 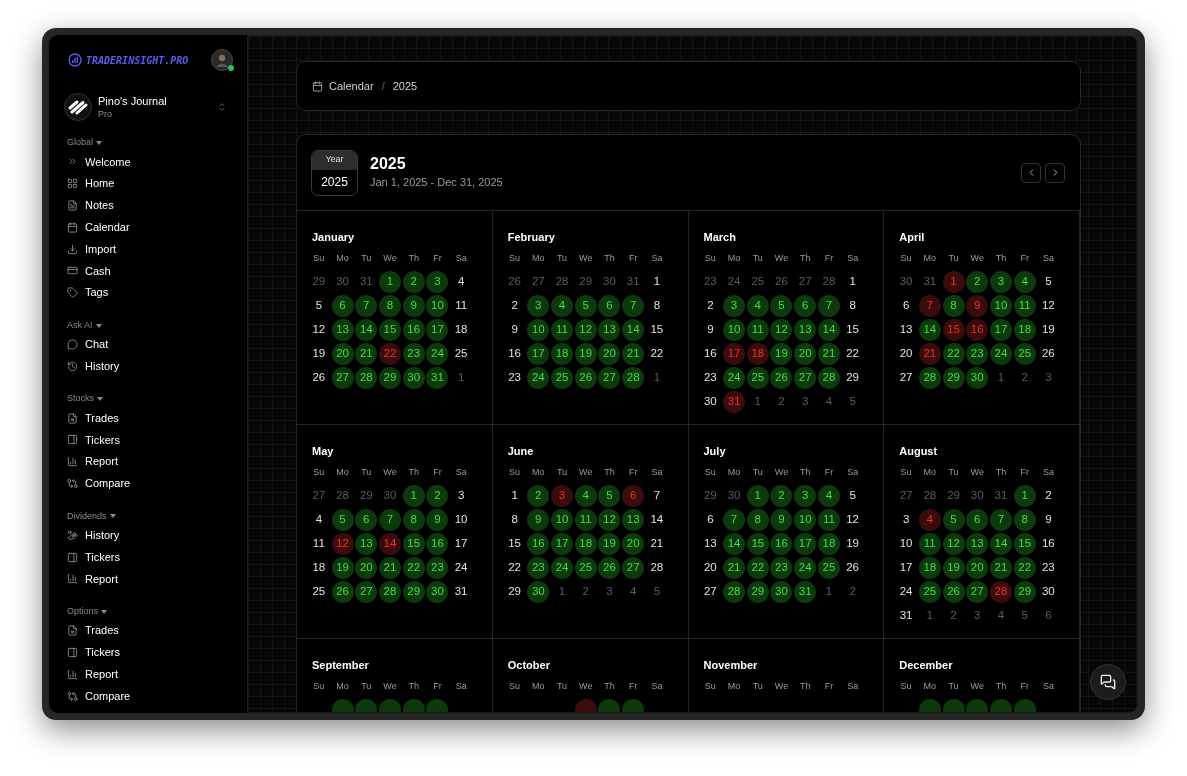 What do you see at coordinates (80, 399) in the screenshot?
I see `section-title: Stocks` at bounding box center [80, 399].